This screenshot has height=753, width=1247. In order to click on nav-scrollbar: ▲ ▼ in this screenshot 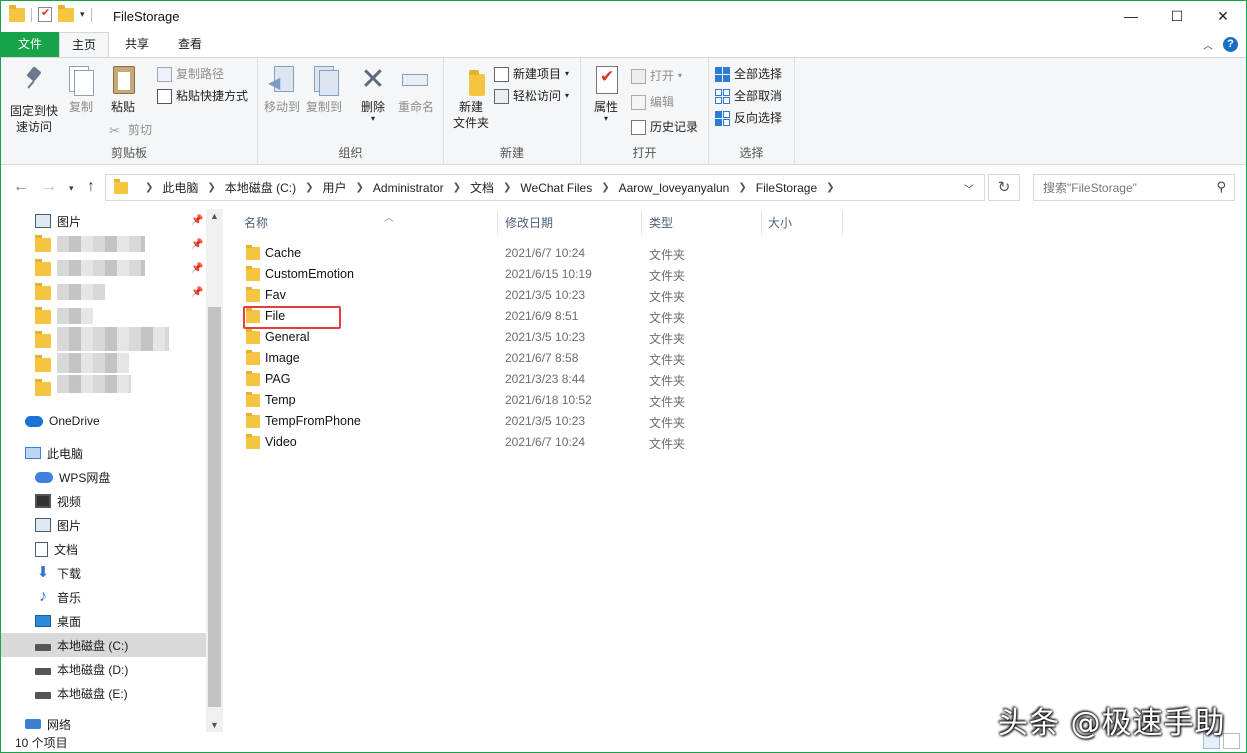, I will do `click(214, 470)`.